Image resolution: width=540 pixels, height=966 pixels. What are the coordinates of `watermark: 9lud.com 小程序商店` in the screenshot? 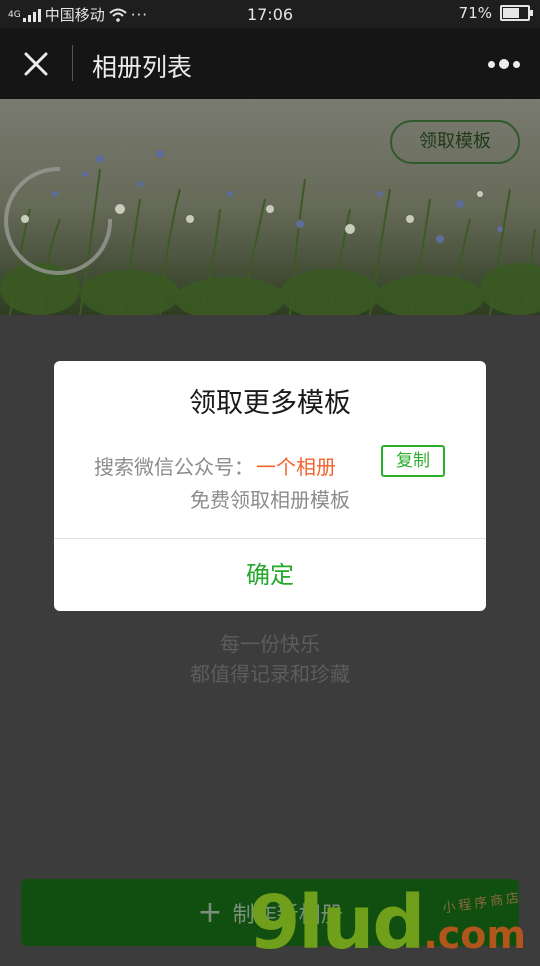 It's located at (387, 923).